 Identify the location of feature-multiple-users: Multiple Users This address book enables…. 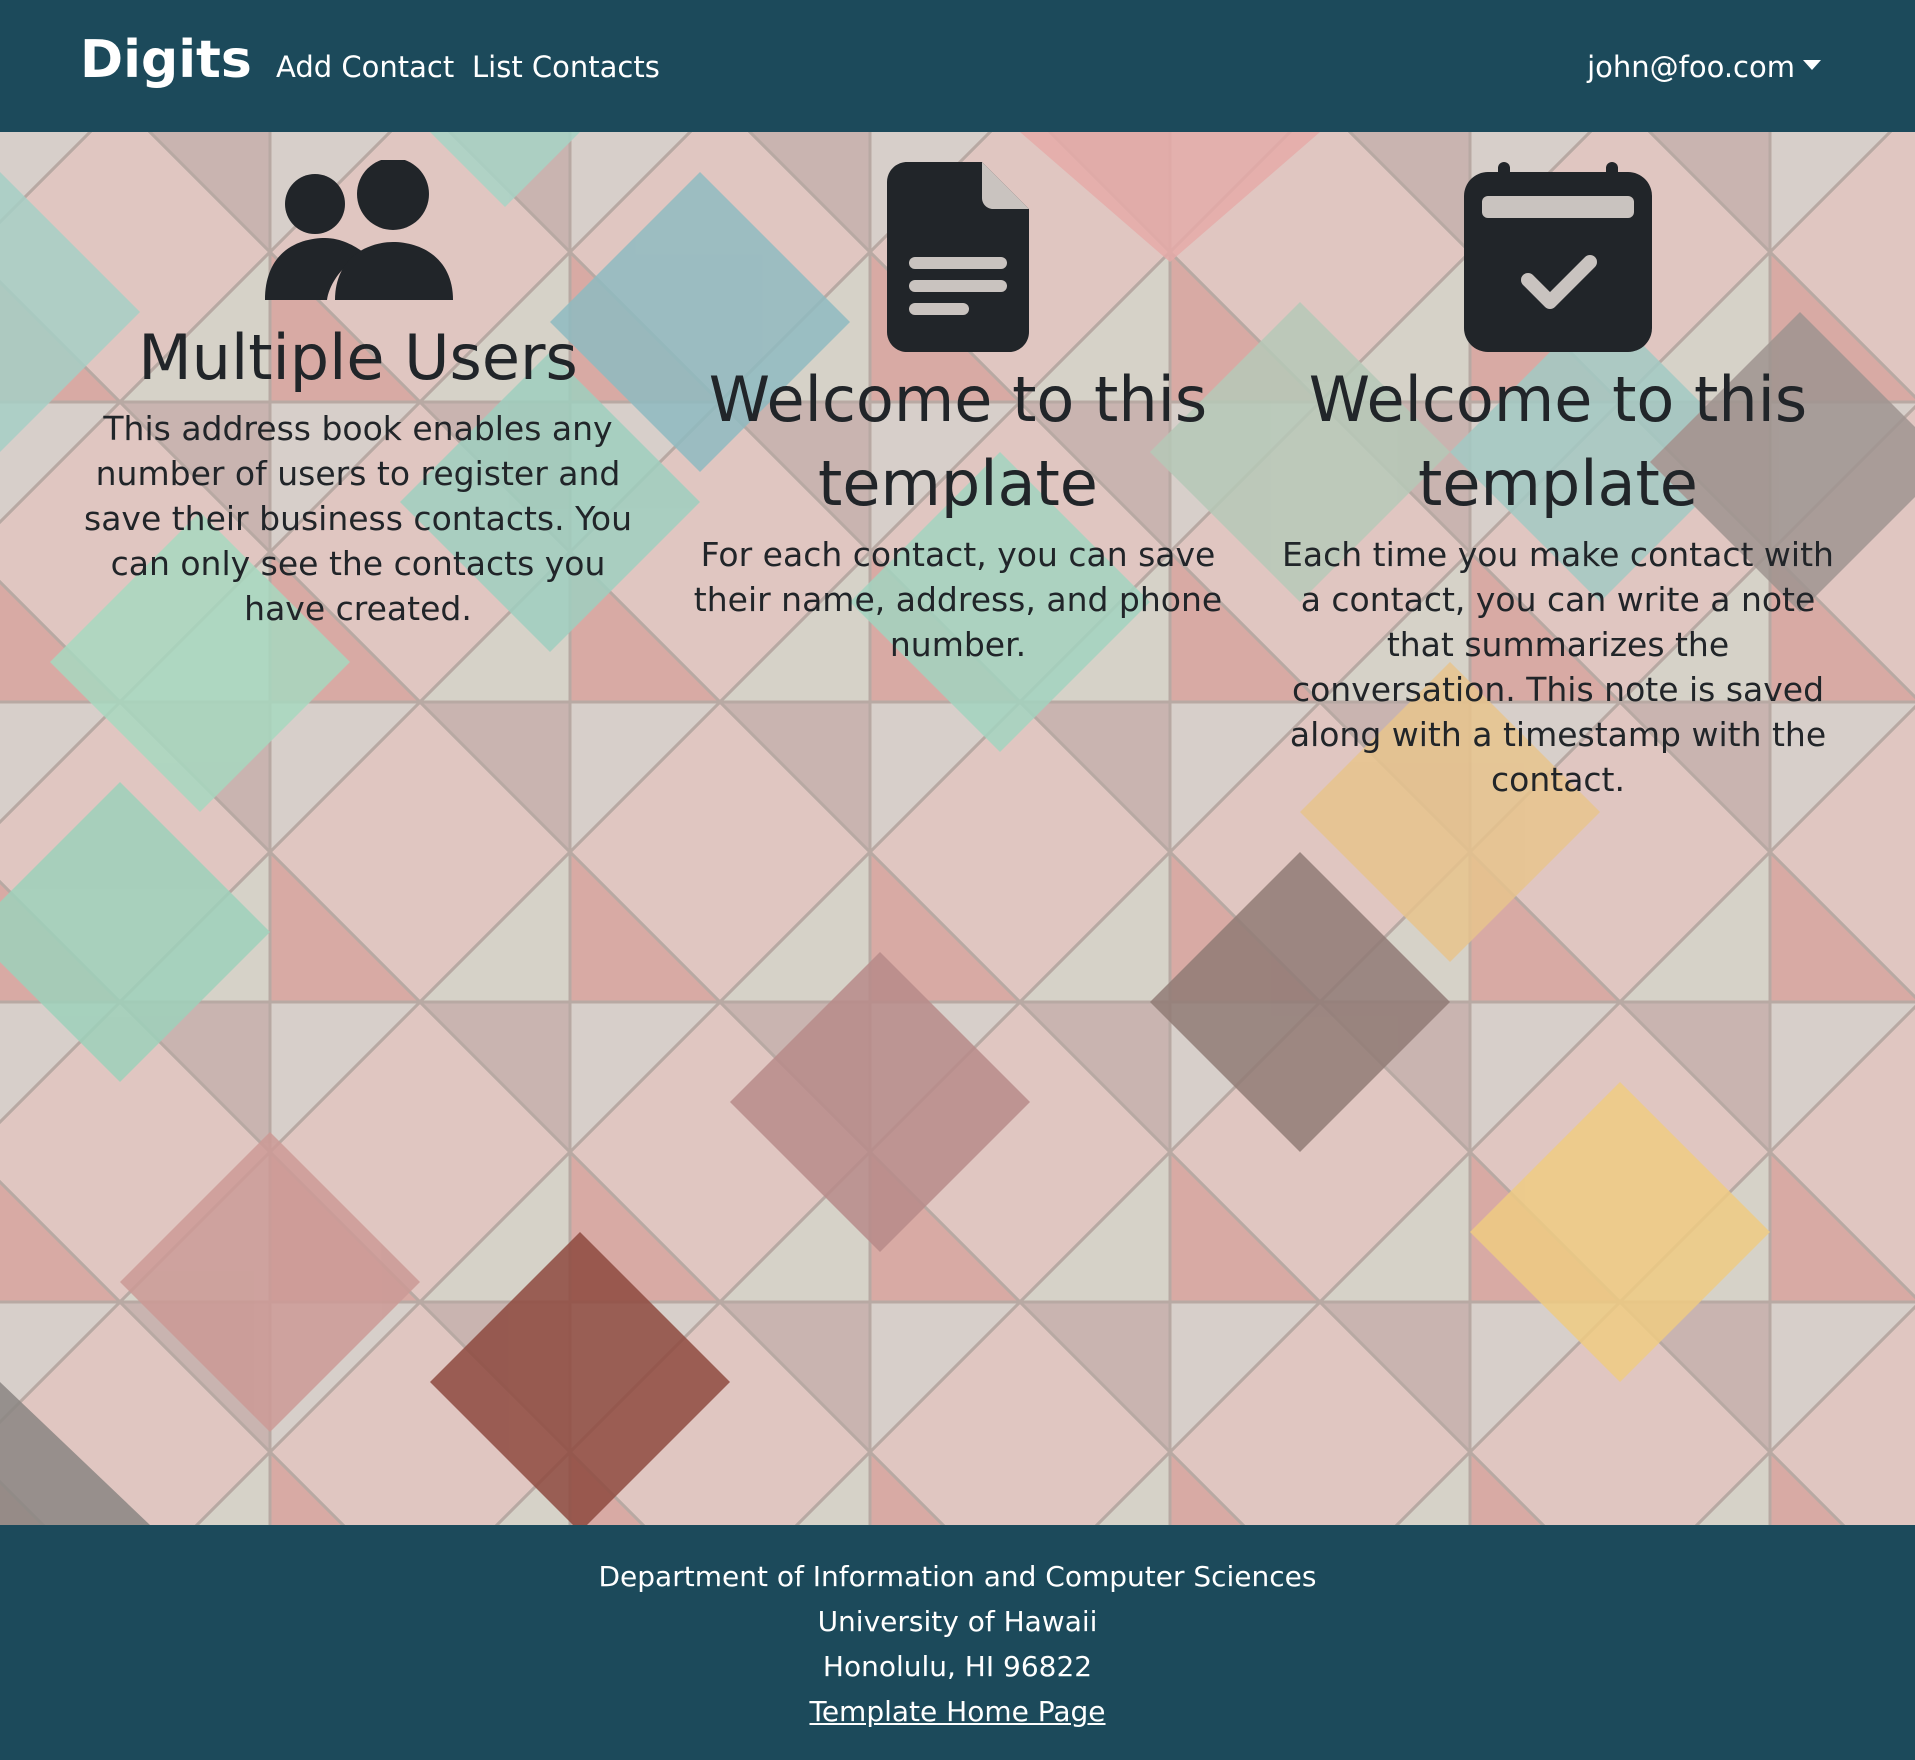
(358, 381).